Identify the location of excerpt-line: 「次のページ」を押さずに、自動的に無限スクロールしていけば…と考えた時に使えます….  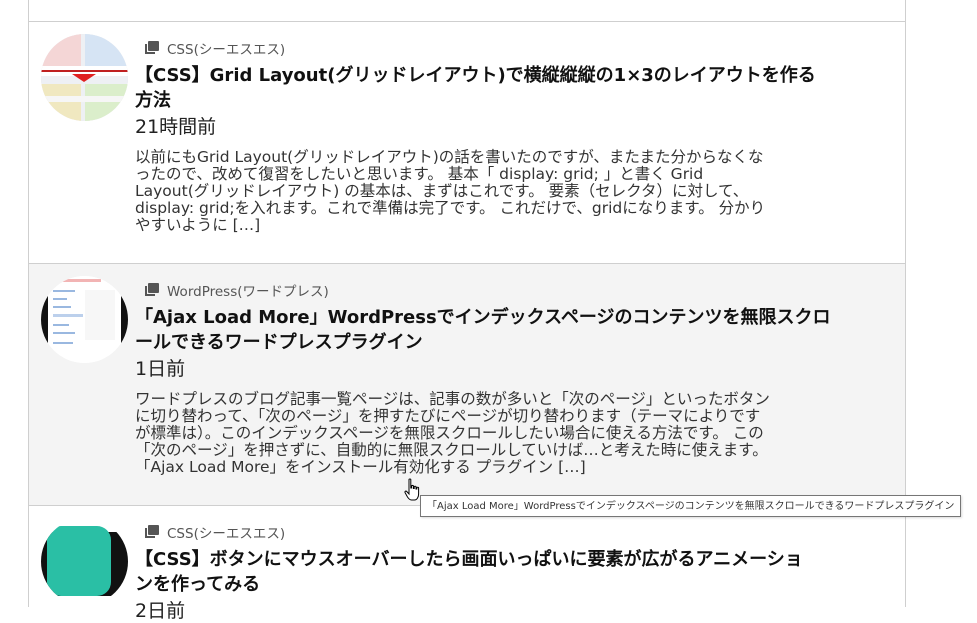
(451, 450).